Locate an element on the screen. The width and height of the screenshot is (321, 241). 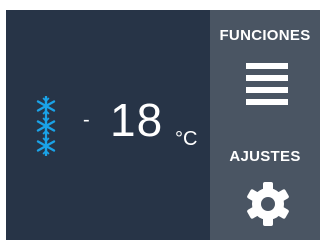
cooling-mode-indicator is located at coordinates (46, 126).